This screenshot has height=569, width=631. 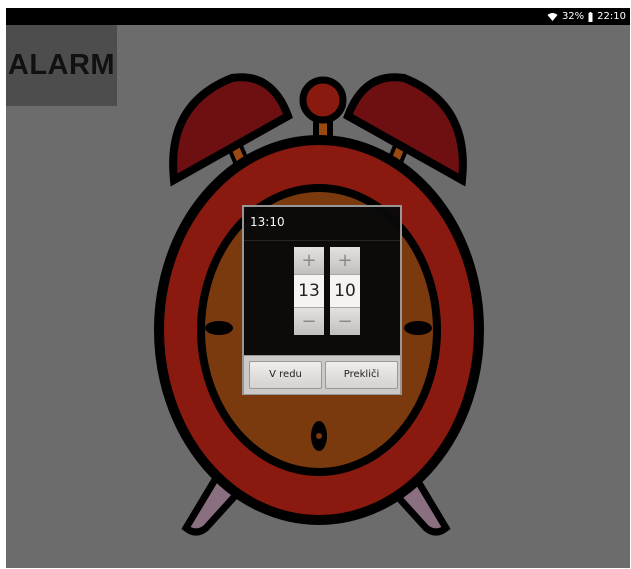 I want to click on minute-increment-button: +, so click(x=345, y=261).